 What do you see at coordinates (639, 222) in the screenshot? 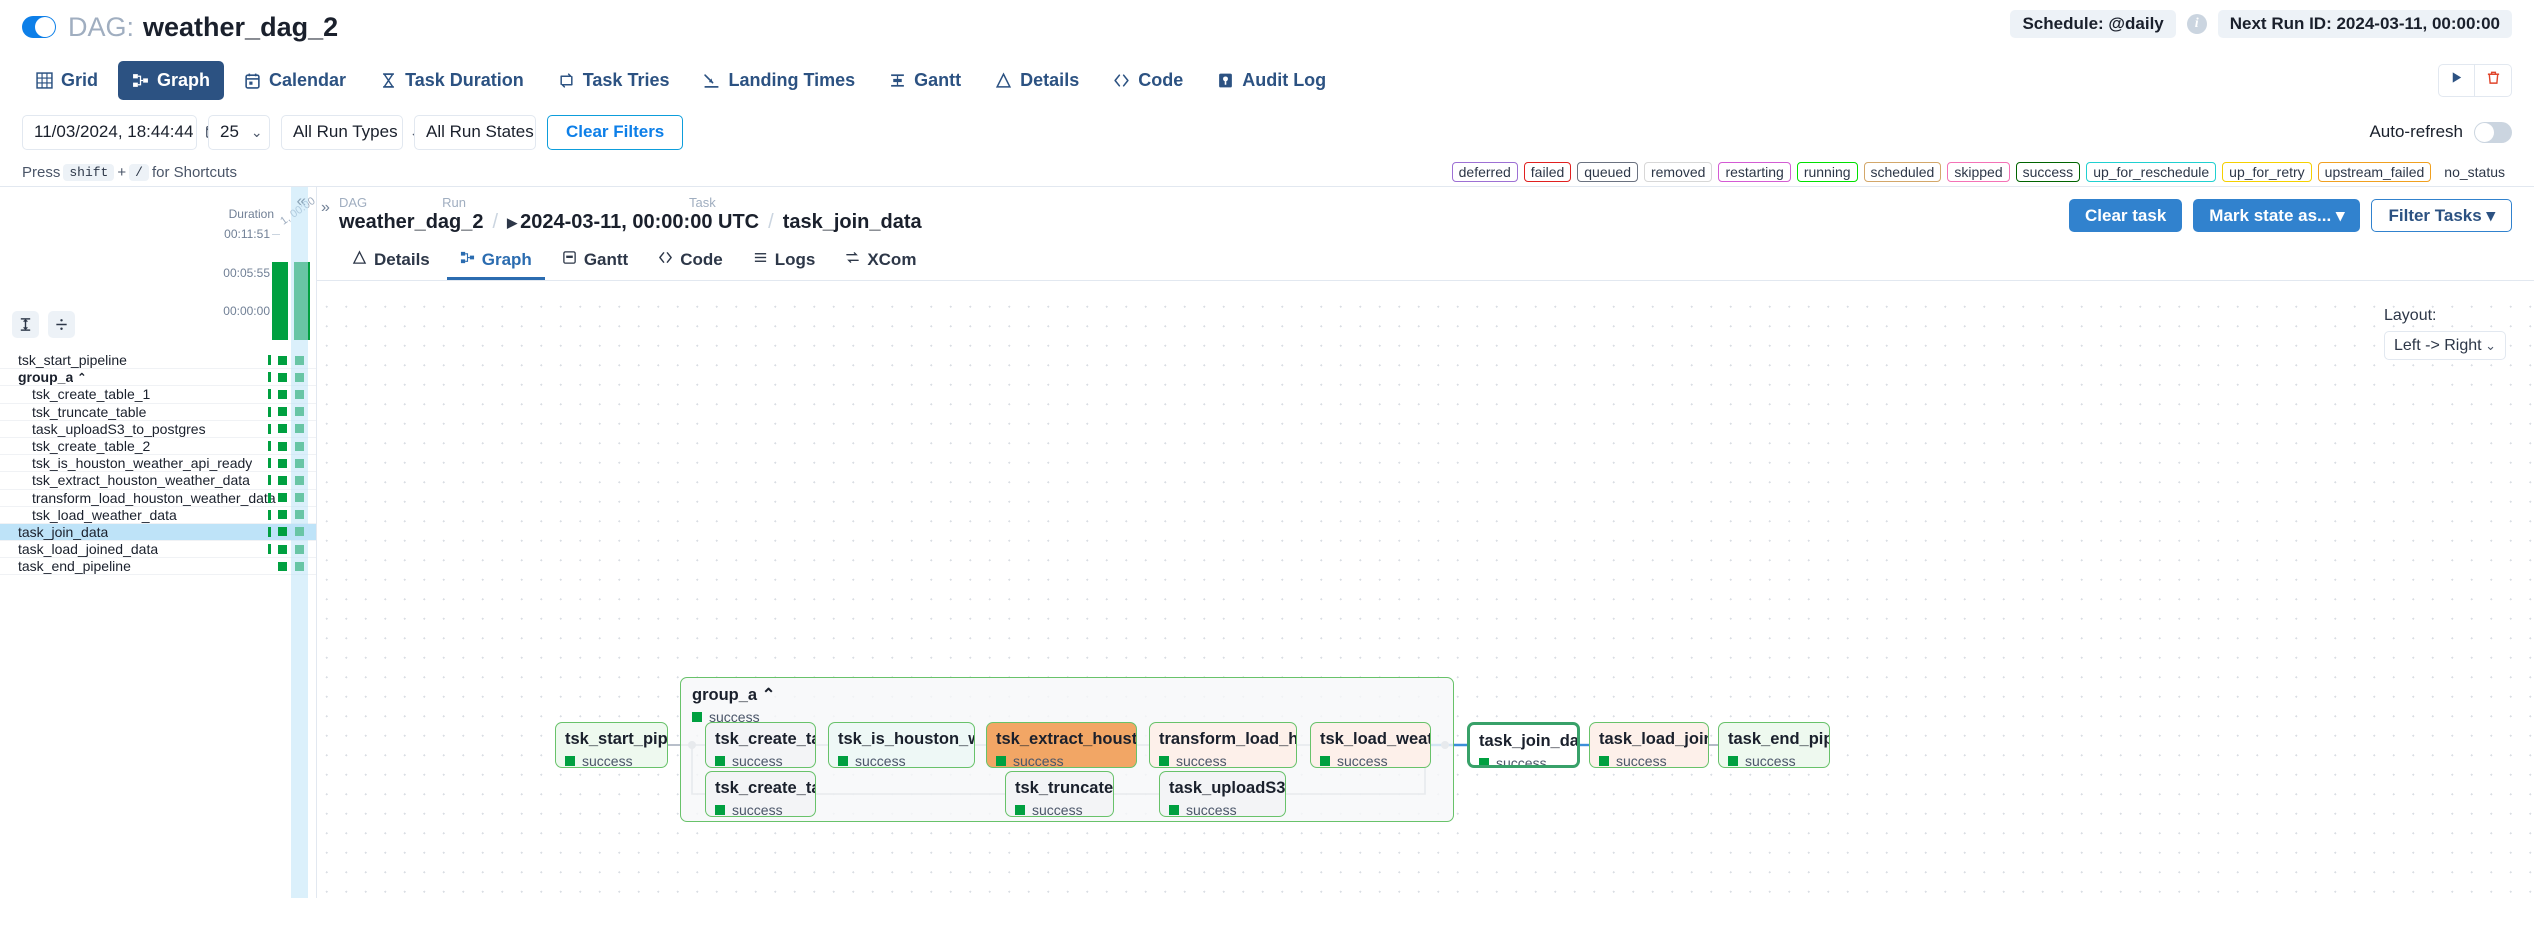
I see `breadcrumb-run-value: 2024-03-11, 00:00:00 UTC` at bounding box center [639, 222].